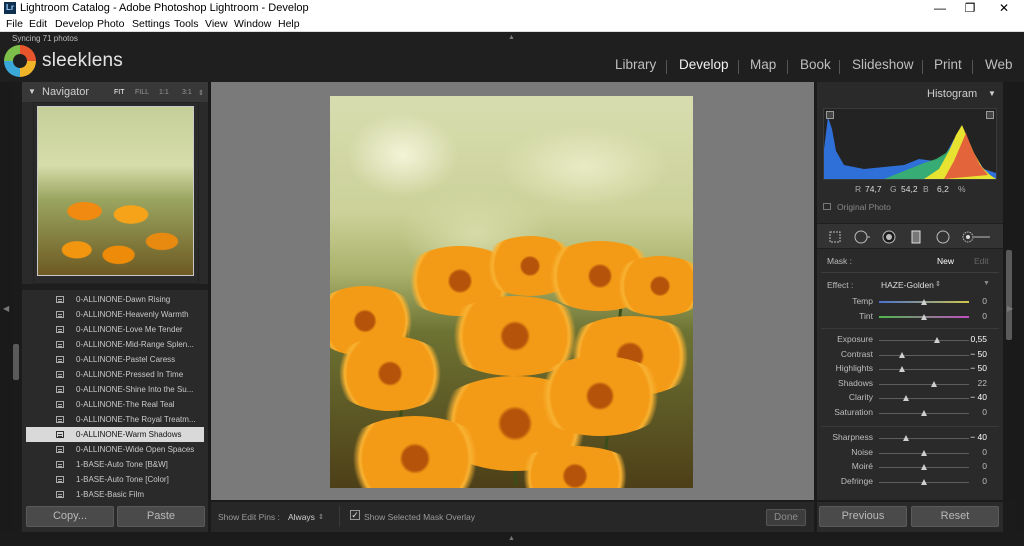 The image size is (1024, 546). I want to click on slider-noise: Noise 0, so click(907, 453).